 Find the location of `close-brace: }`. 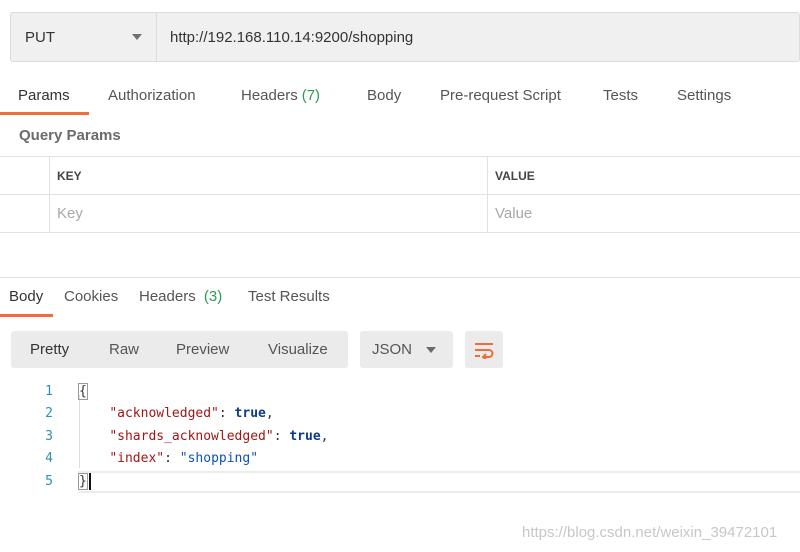

close-brace: } is located at coordinates (83, 481).